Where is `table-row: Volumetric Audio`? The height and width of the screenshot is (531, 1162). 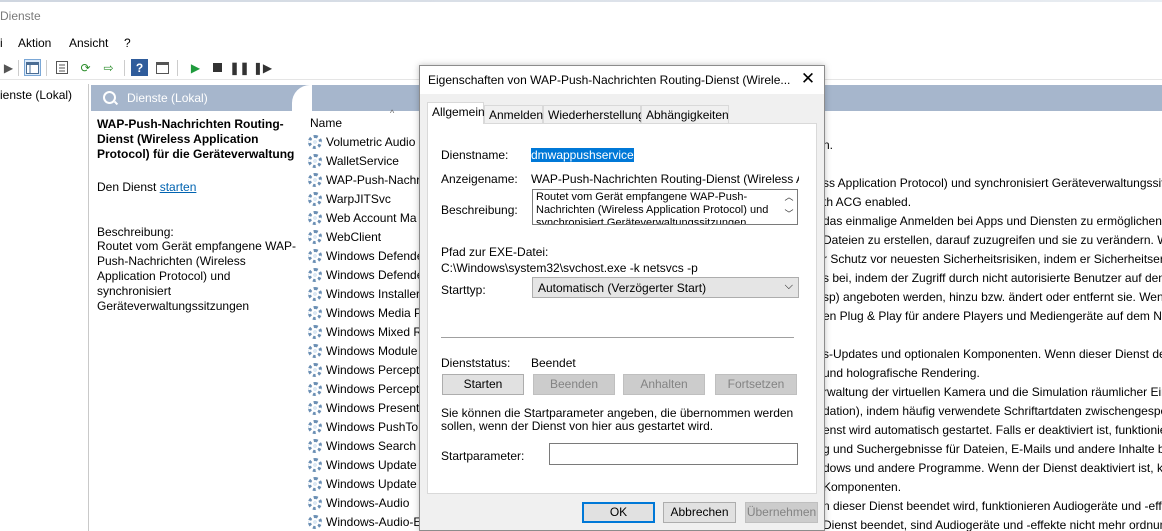
table-row: Volumetric Audio is located at coordinates (361, 144).